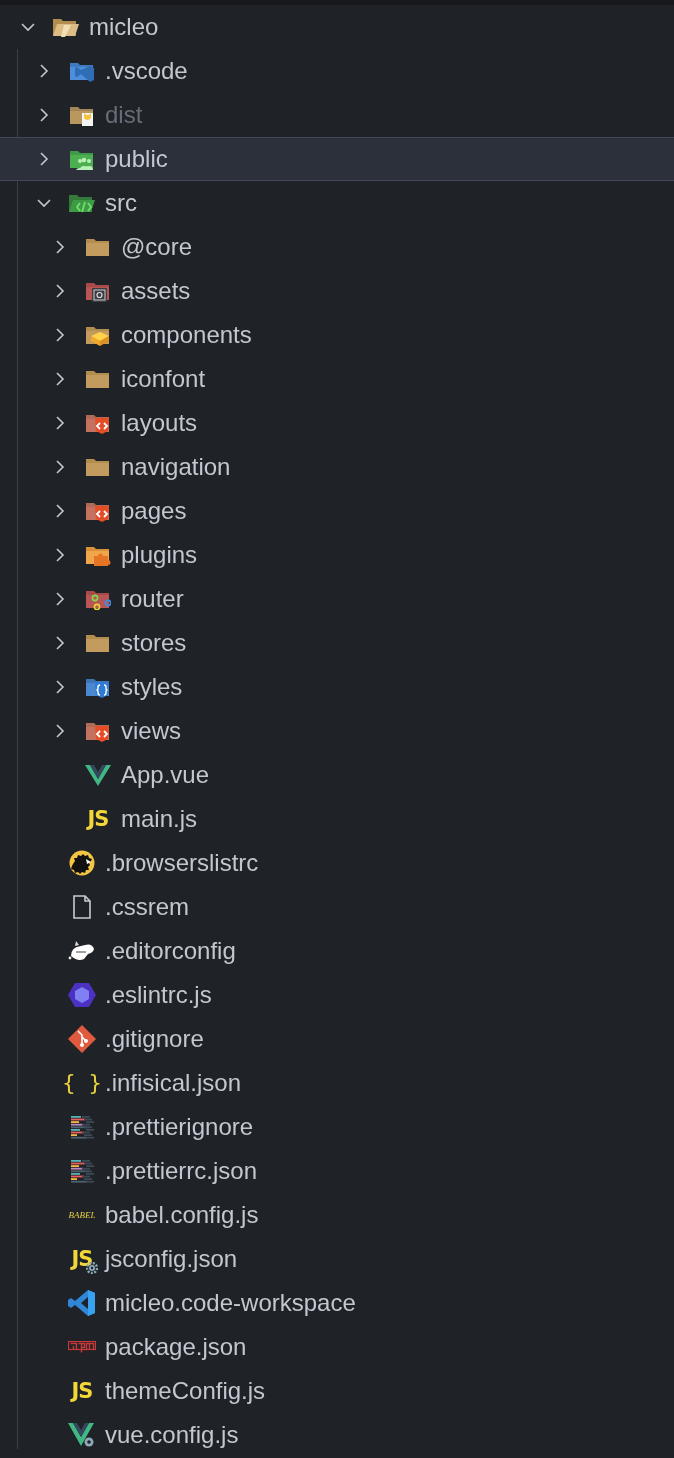  What do you see at coordinates (337, 159) in the screenshot?
I see `folder-item: public` at bounding box center [337, 159].